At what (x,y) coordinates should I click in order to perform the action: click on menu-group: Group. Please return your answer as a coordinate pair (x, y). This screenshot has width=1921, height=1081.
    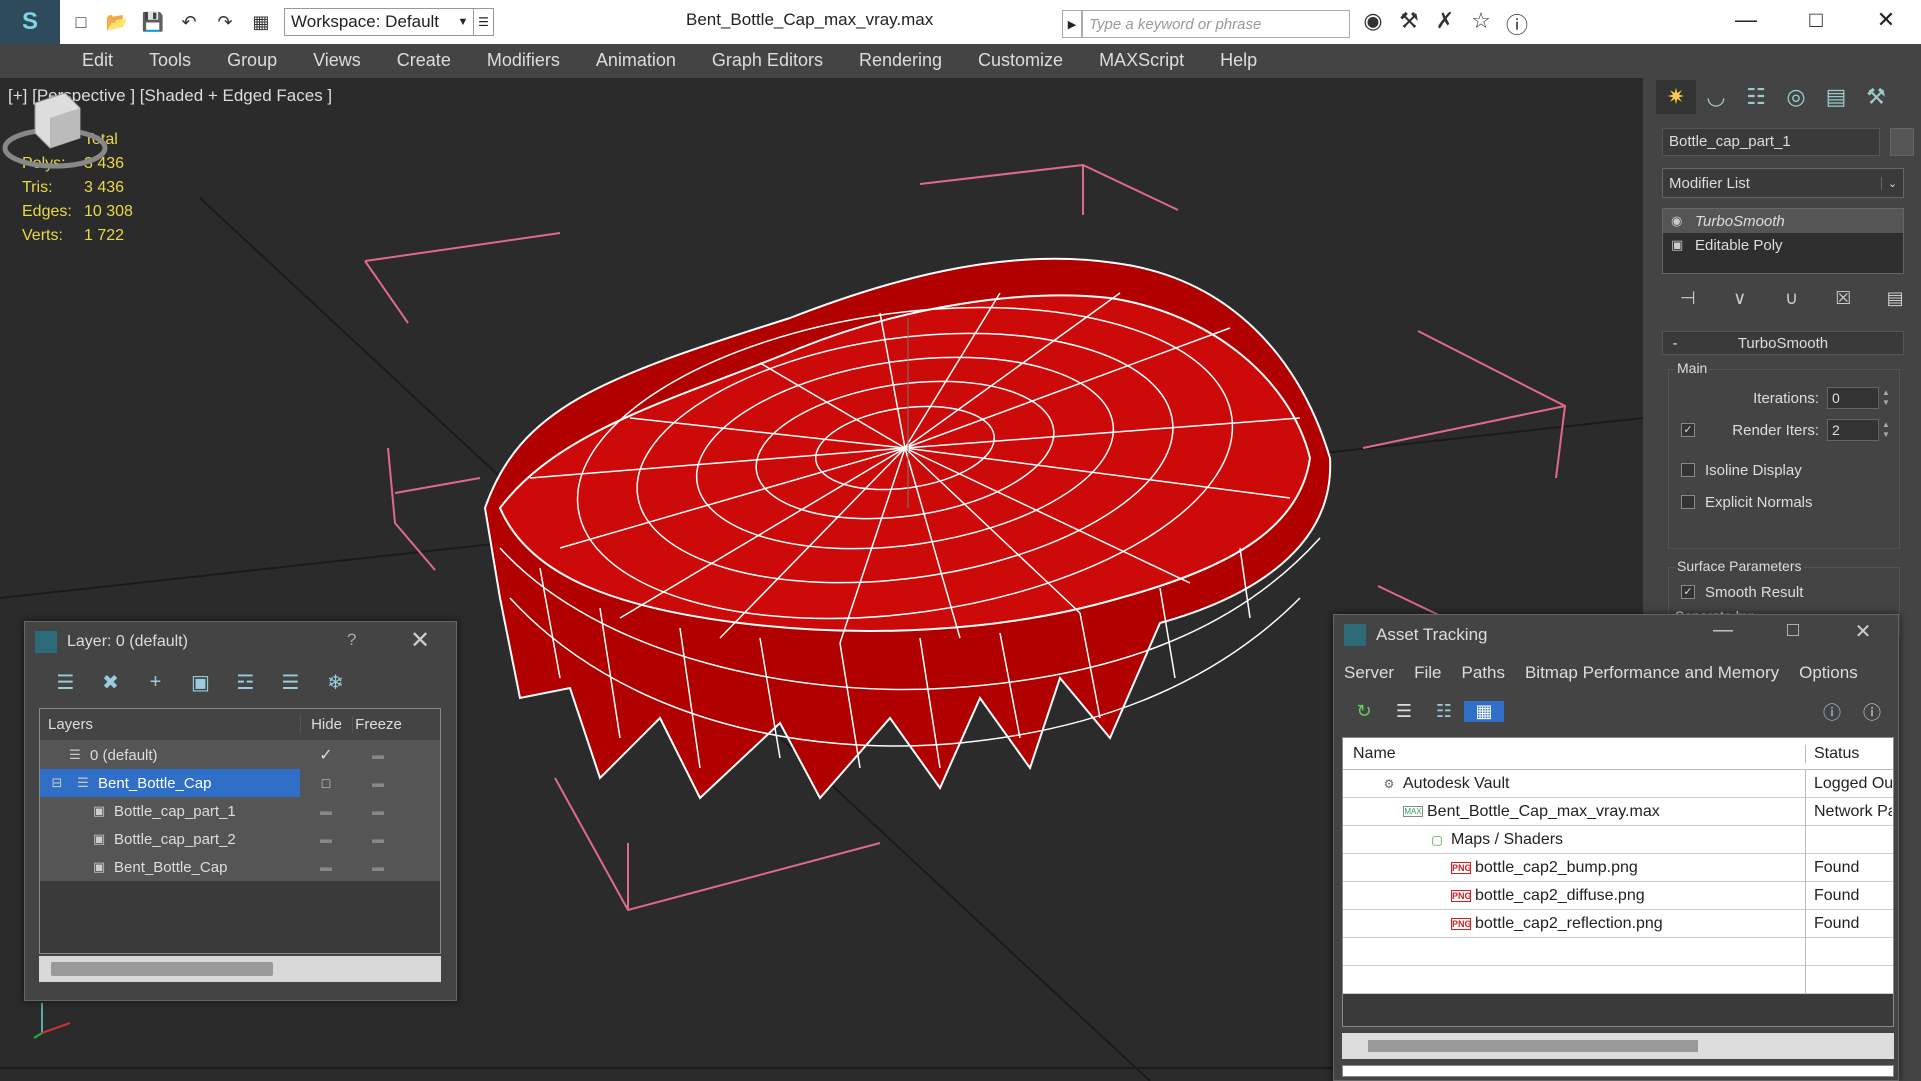
    Looking at the image, I should click on (252, 60).